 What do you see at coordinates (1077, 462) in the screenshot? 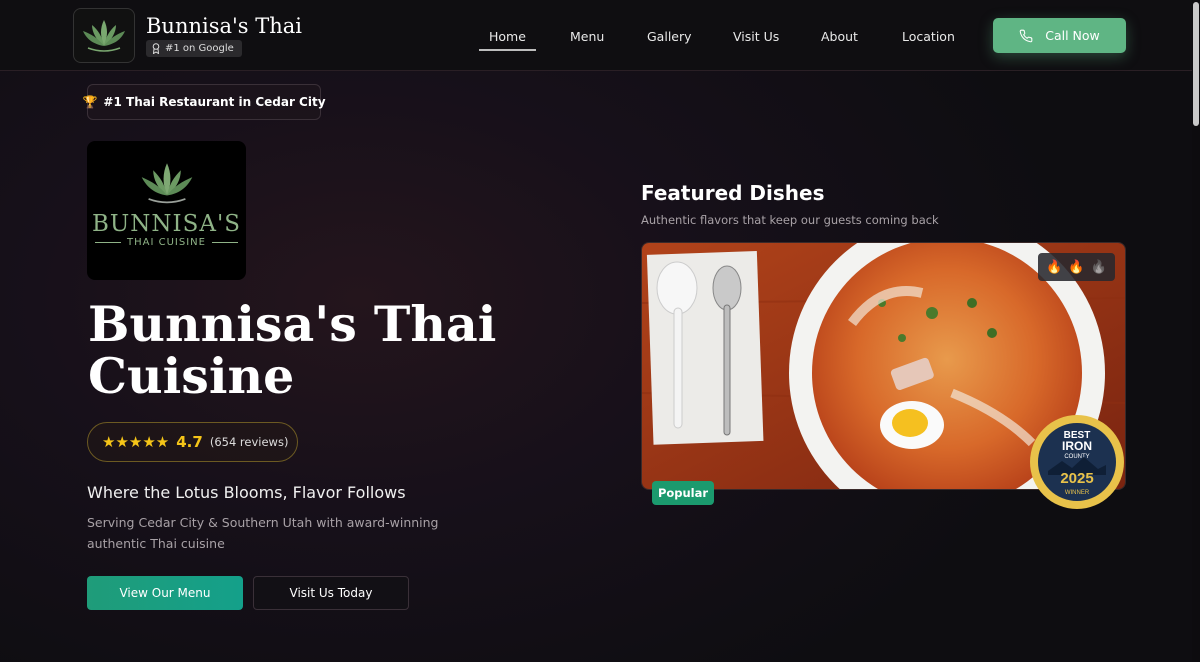
I see `best-of-iron-county-award: BEST IRON COUNTY 2025 WINNER` at bounding box center [1077, 462].